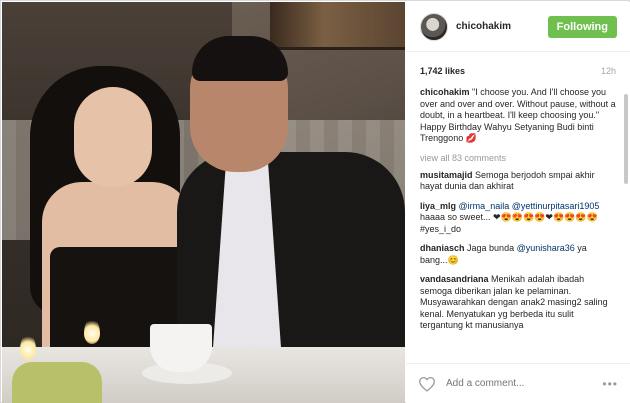 This screenshot has width=630, height=403. Describe the element at coordinates (445, 92) in the screenshot. I see `caption-username: chicohakim` at that location.